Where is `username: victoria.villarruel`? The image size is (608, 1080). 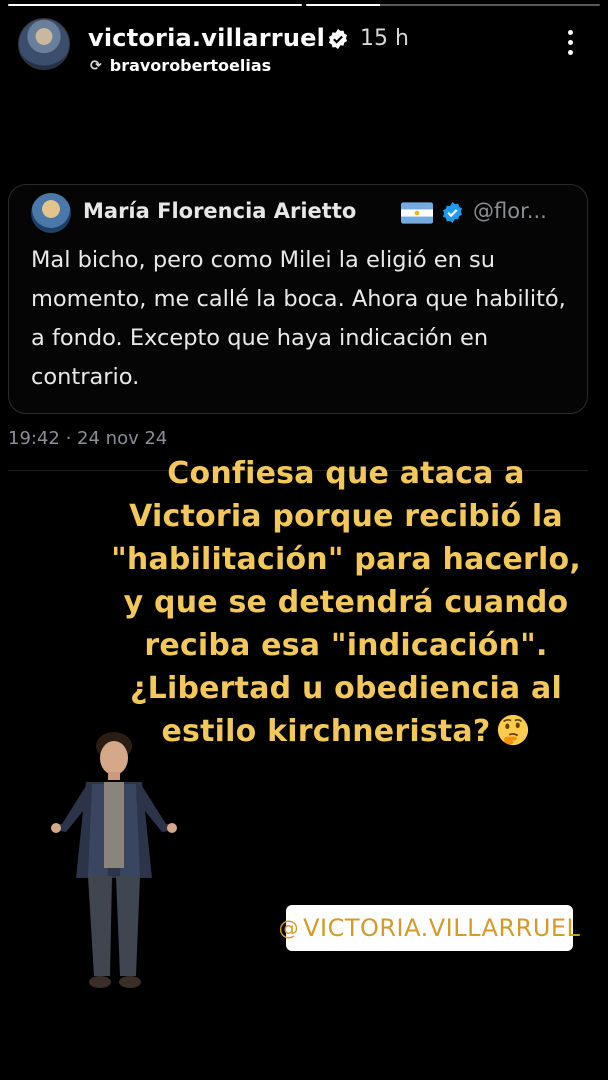
username: victoria.villarruel is located at coordinates (206, 38).